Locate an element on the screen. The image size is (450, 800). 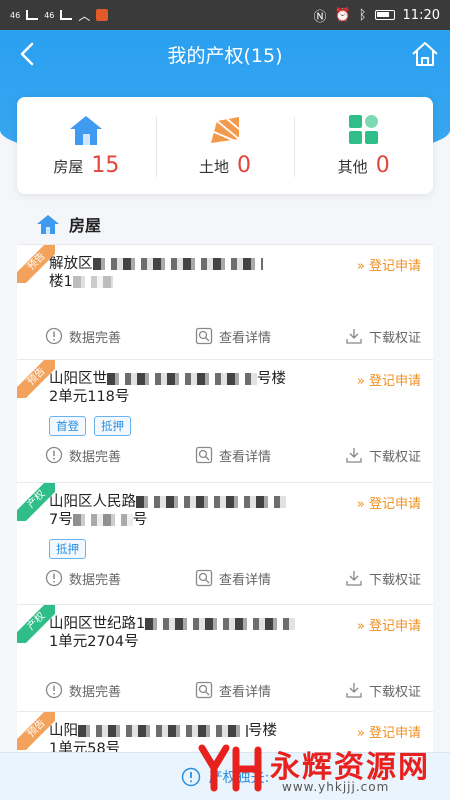
property-card: 产权 山阳区人民路 7号号 » 登记申请 抵押 数据完善 查看详情 下载权证 is located at coordinates (225, 543).